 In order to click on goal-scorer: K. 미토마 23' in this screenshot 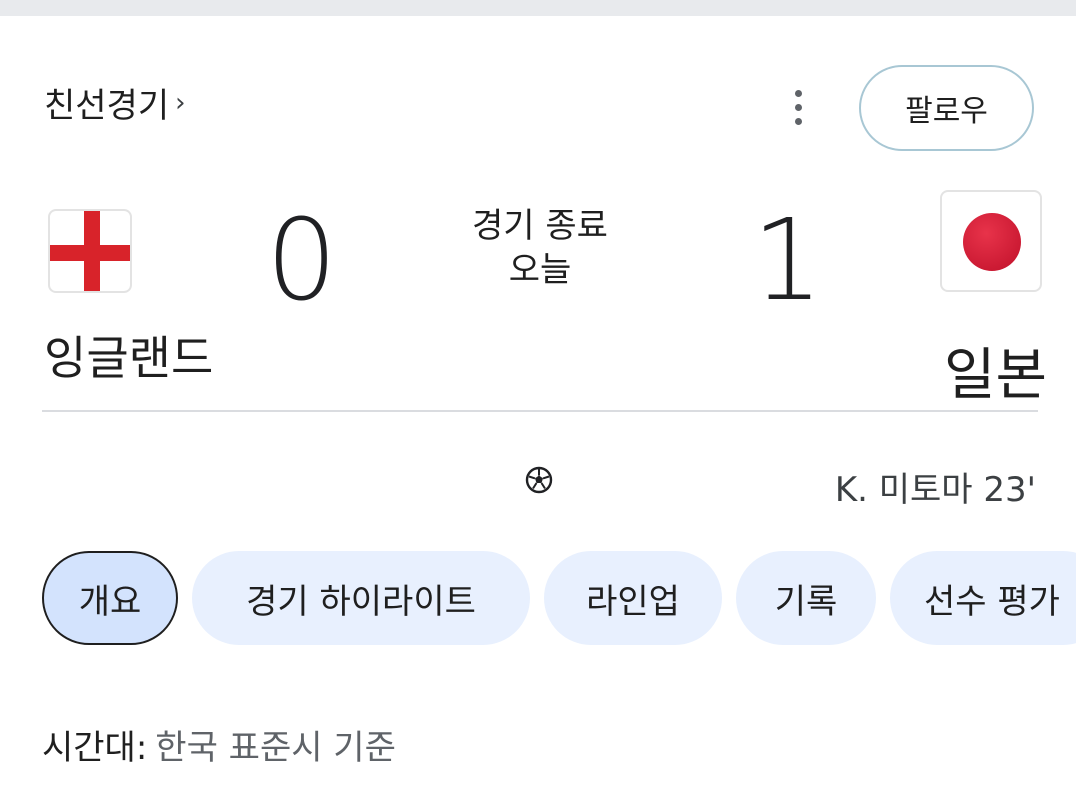, I will do `click(935, 490)`.